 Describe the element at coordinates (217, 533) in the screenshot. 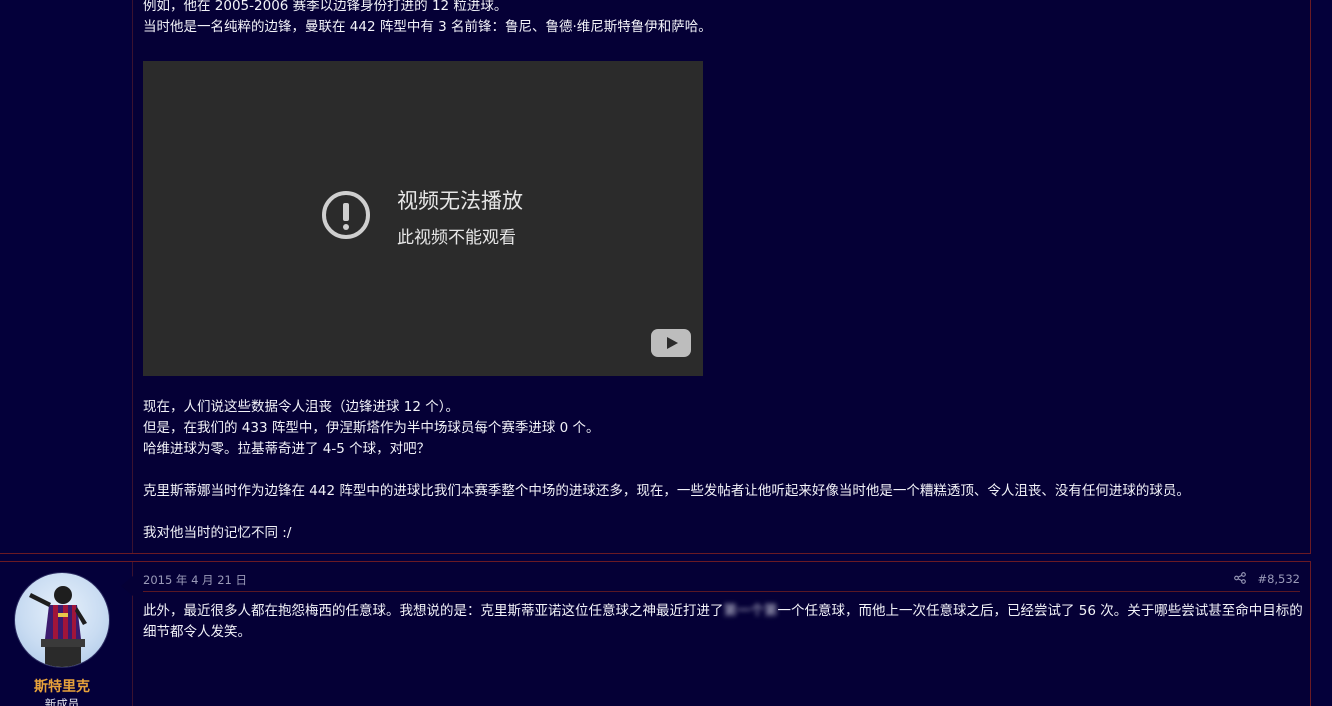

I see `post-paragraph: 我对他当时的记忆不同 :/` at that location.